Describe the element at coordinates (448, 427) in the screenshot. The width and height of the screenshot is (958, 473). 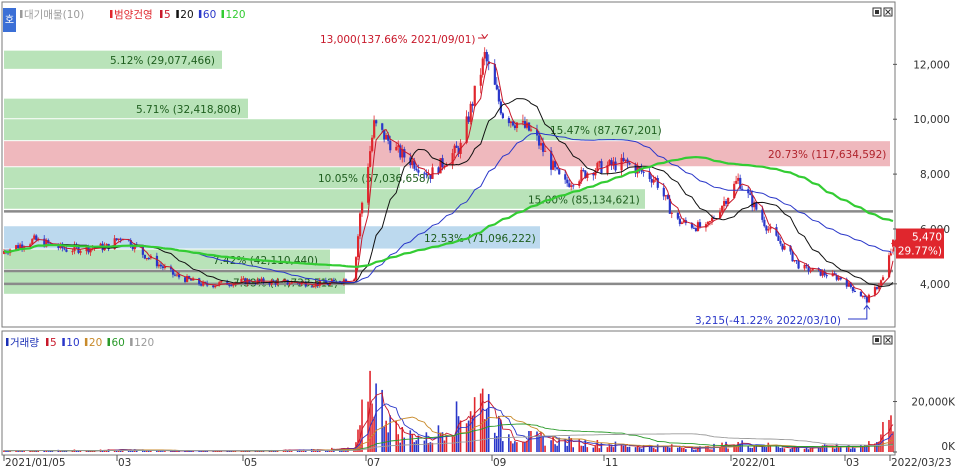
I see `volume-ma-10-line` at that location.